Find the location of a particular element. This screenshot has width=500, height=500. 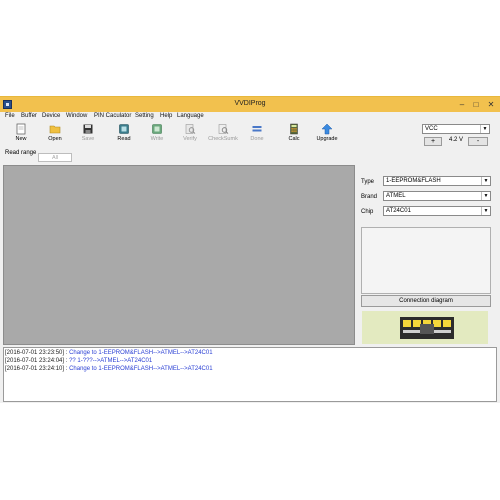

checksum-icon is located at coordinates (223, 129).